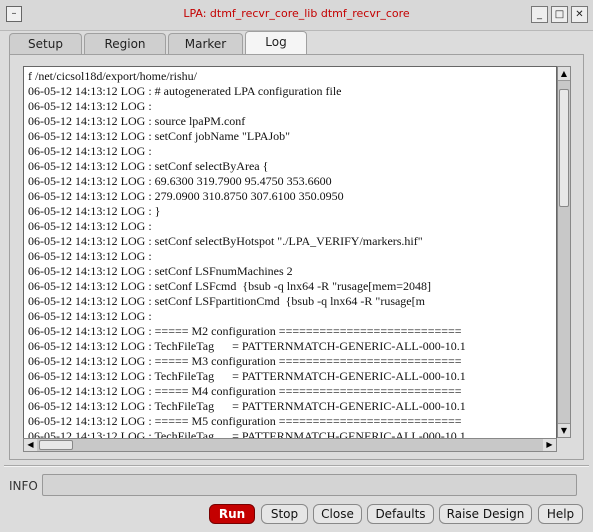 The image size is (593, 532). I want to click on tab-bar: Setup Region Marker Log, so click(296, 43).